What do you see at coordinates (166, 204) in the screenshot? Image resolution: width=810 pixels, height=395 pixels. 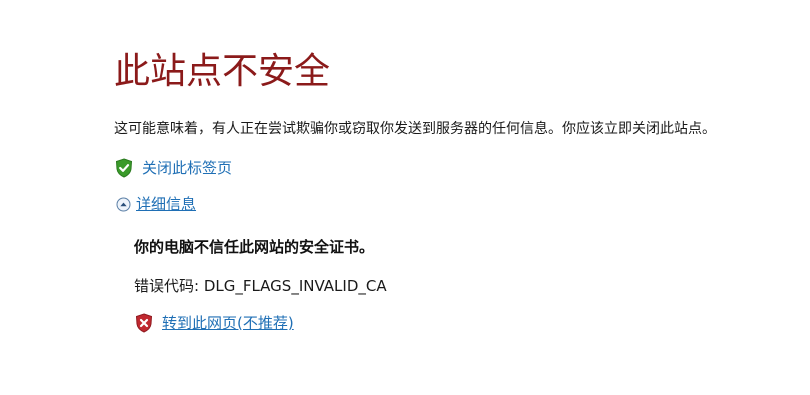 I see `details-link: 详细信息` at bounding box center [166, 204].